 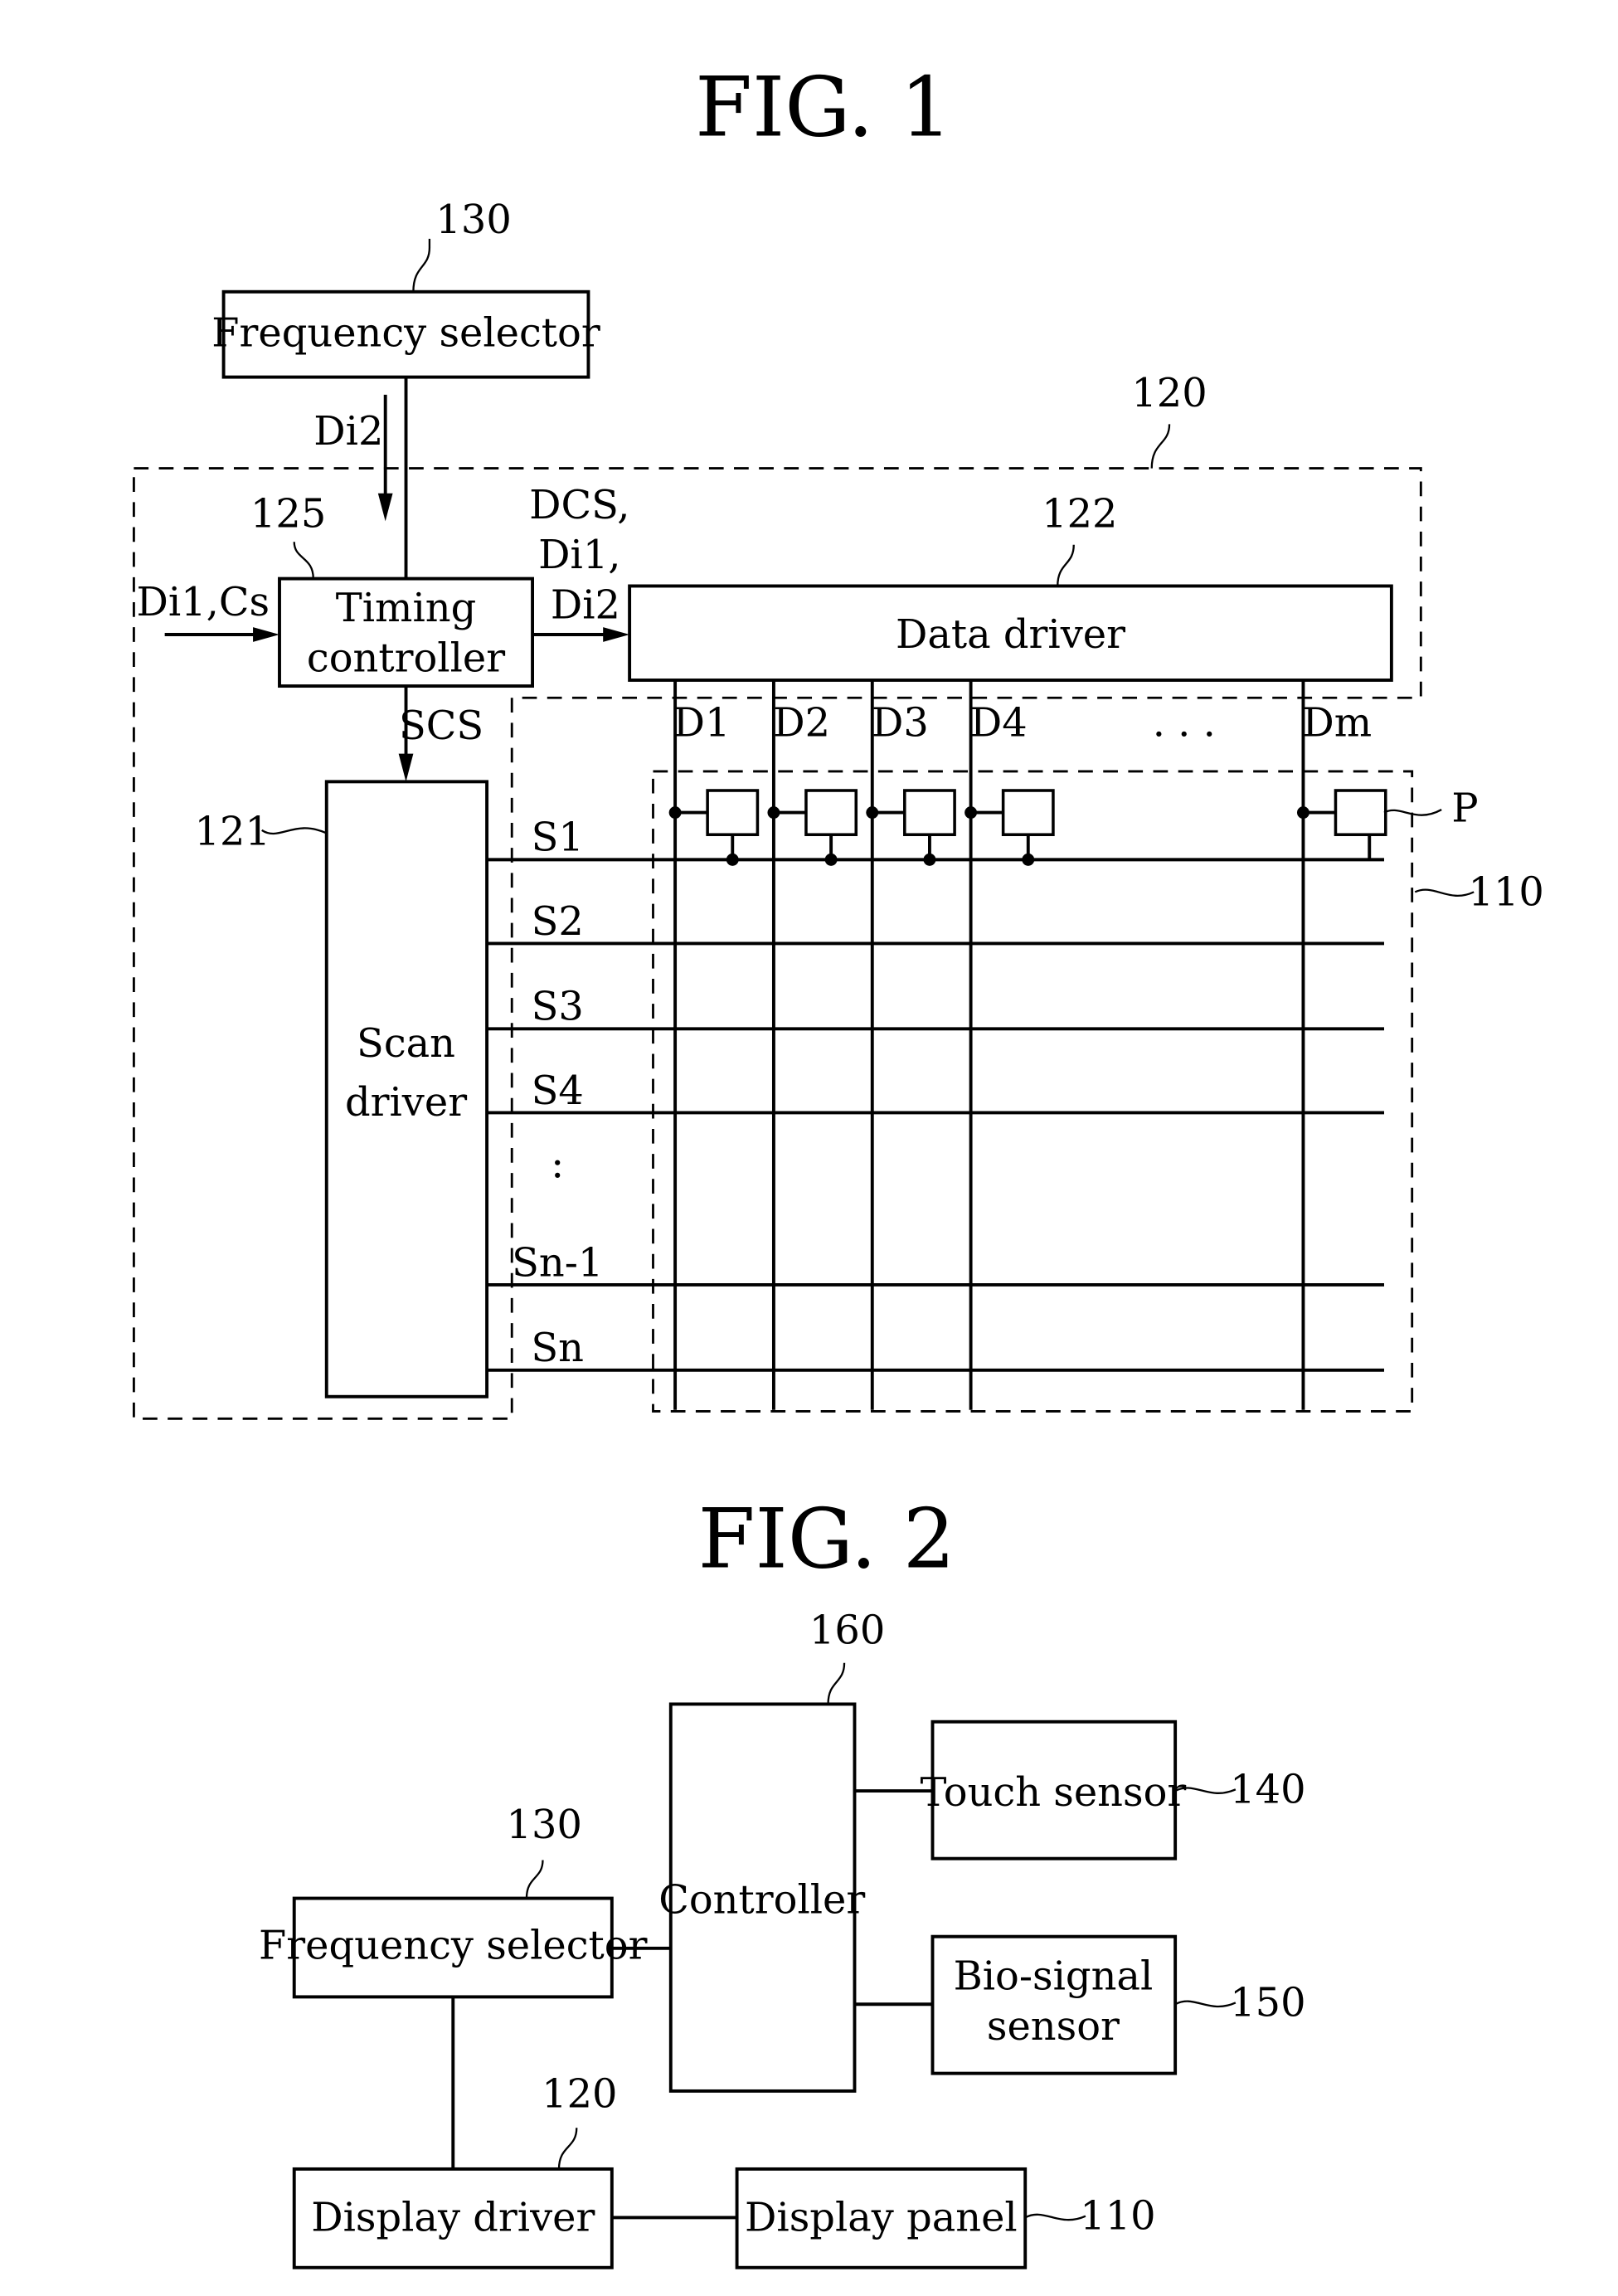 I want to click on fig1-title: FIG. 1, so click(x=823, y=108).